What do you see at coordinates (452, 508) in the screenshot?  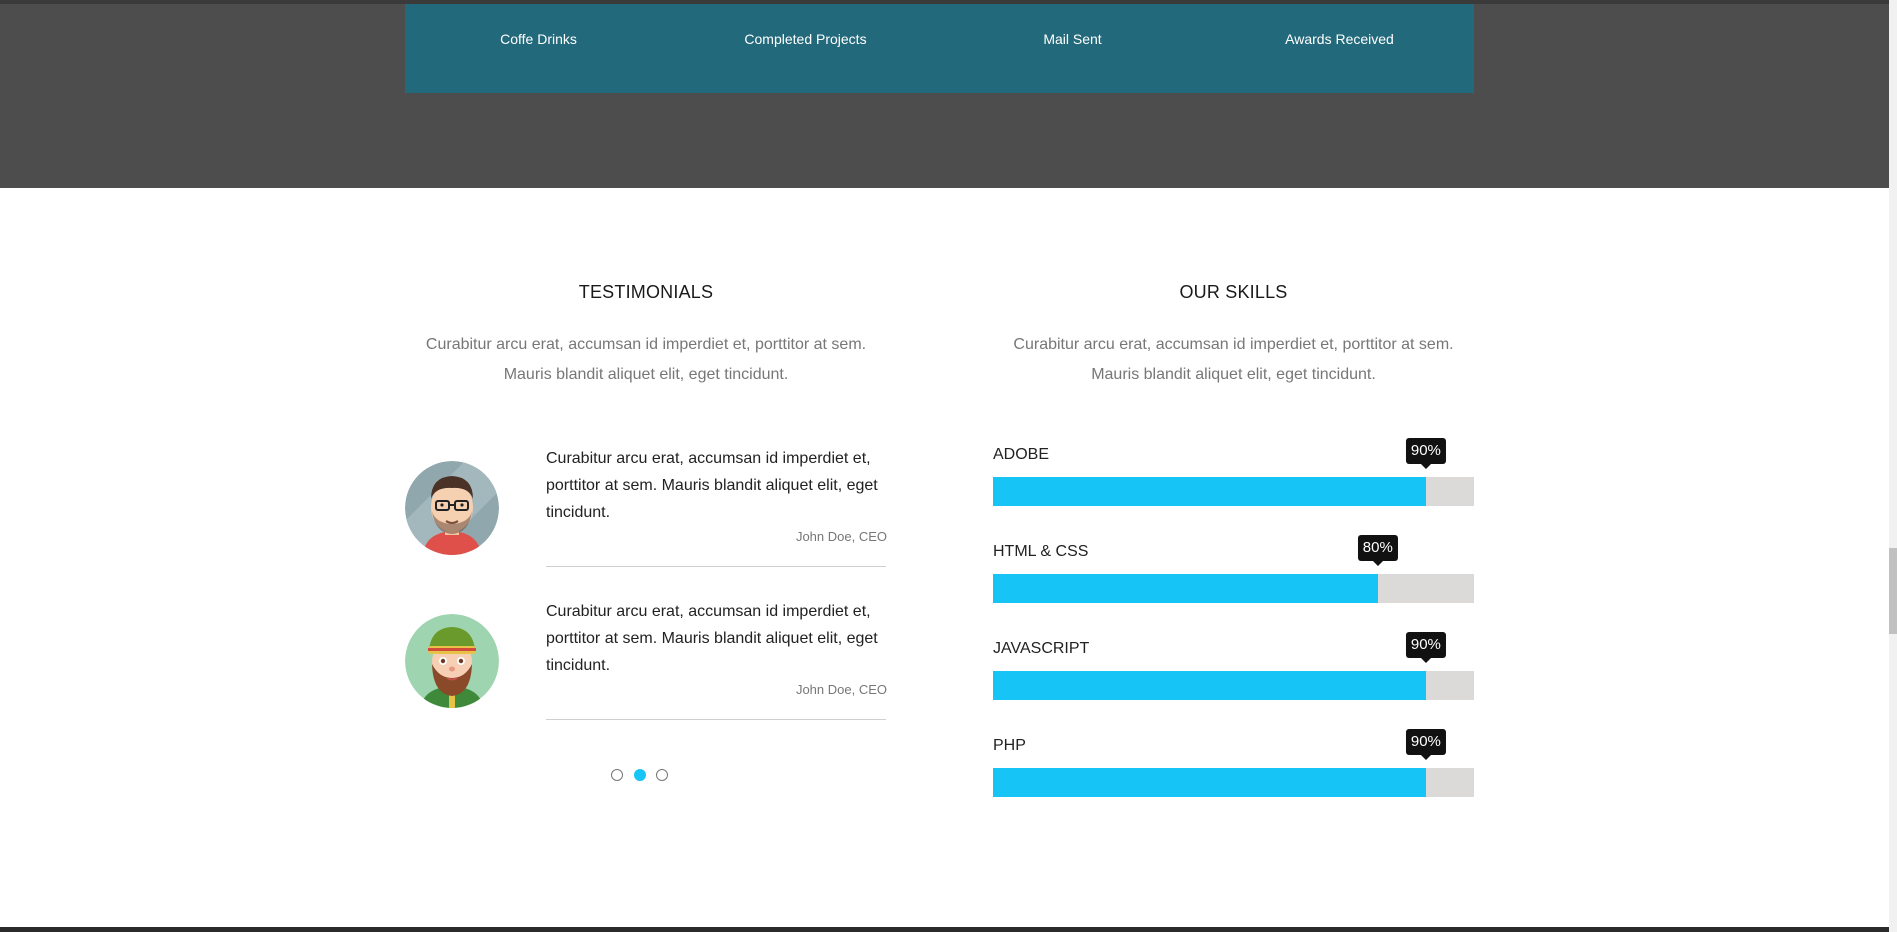 I see `man-with-glasses-avatar-icon` at bounding box center [452, 508].